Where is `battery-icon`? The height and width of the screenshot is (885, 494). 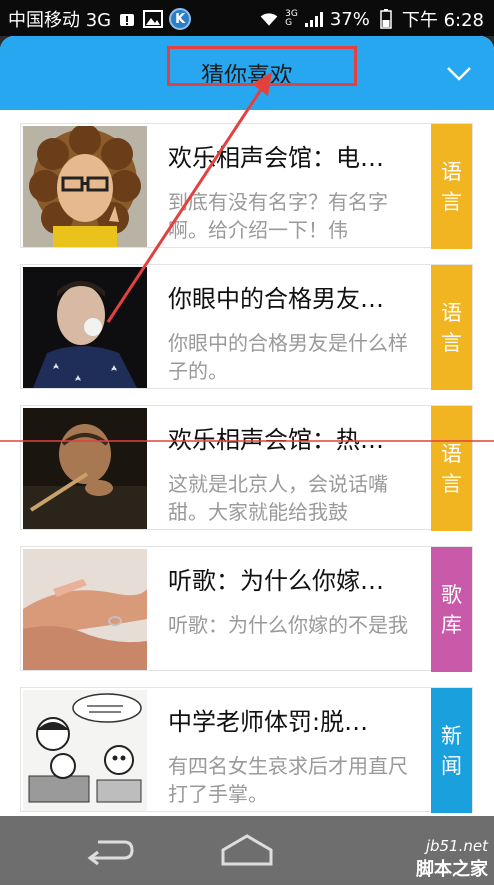
battery-icon is located at coordinates (386, 19).